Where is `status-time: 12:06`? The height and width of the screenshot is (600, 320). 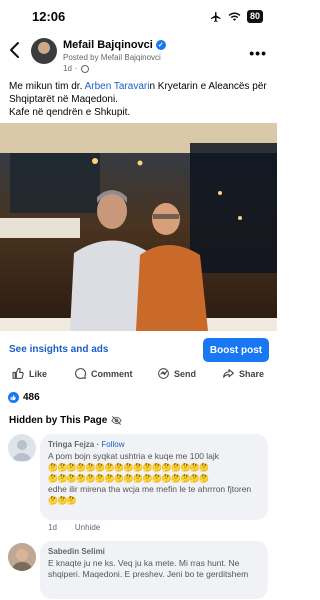
status-time: 12:06 is located at coordinates (49, 16).